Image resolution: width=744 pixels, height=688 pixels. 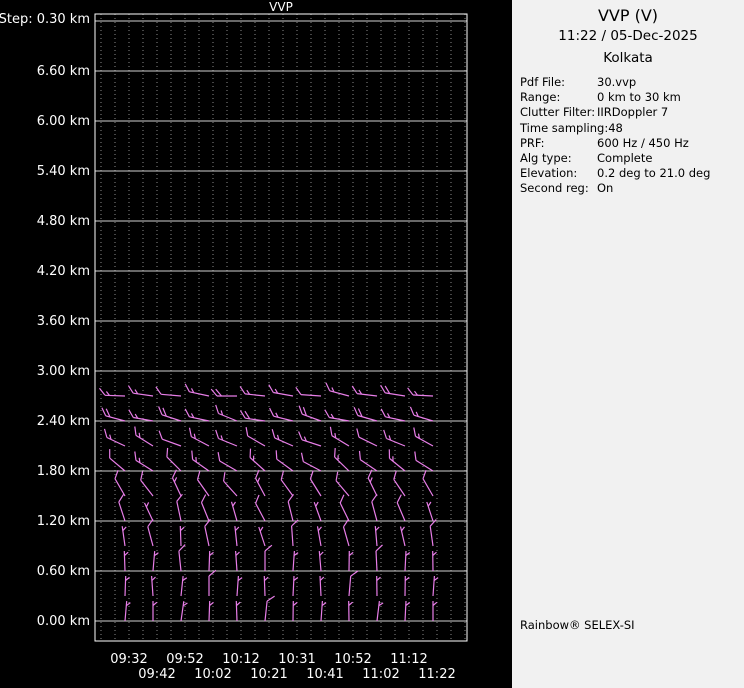 I want to click on detail-row: Alg type: Complete, so click(x=632, y=158).